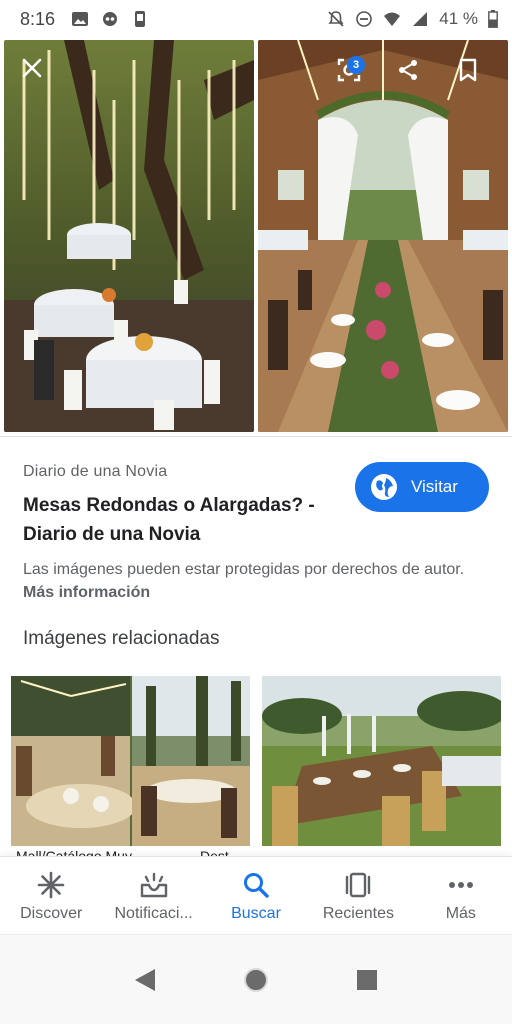 This screenshot has height=1024, width=512. What do you see at coordinates (358, 913) in the screenshot?
I see `nav-label-recents: Recientes` at bounding box center [358, 913].